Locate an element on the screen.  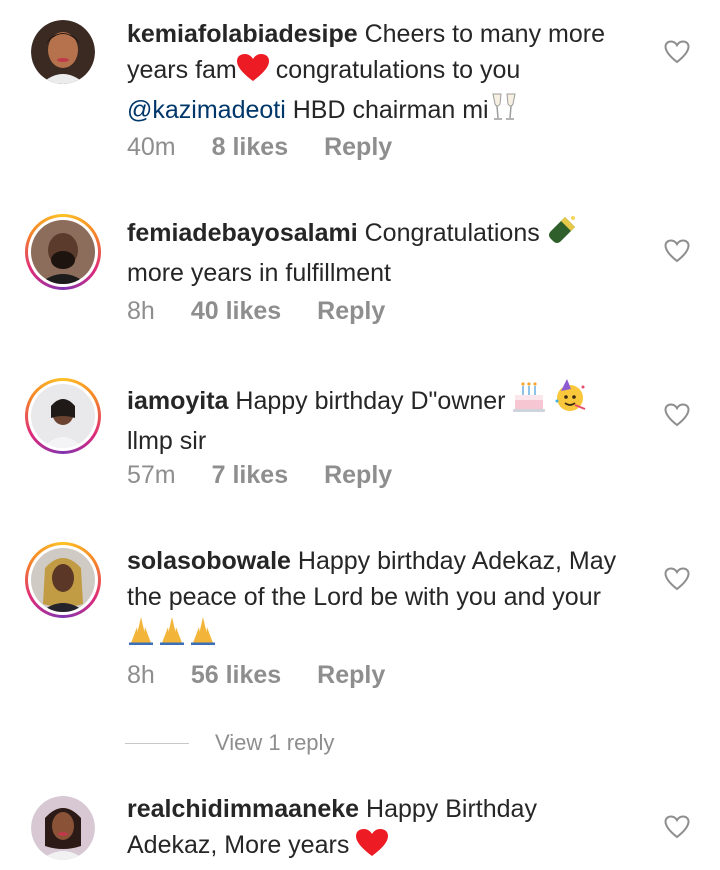
comment-username: femiadebayosalami is located at coordinates (242, 233).